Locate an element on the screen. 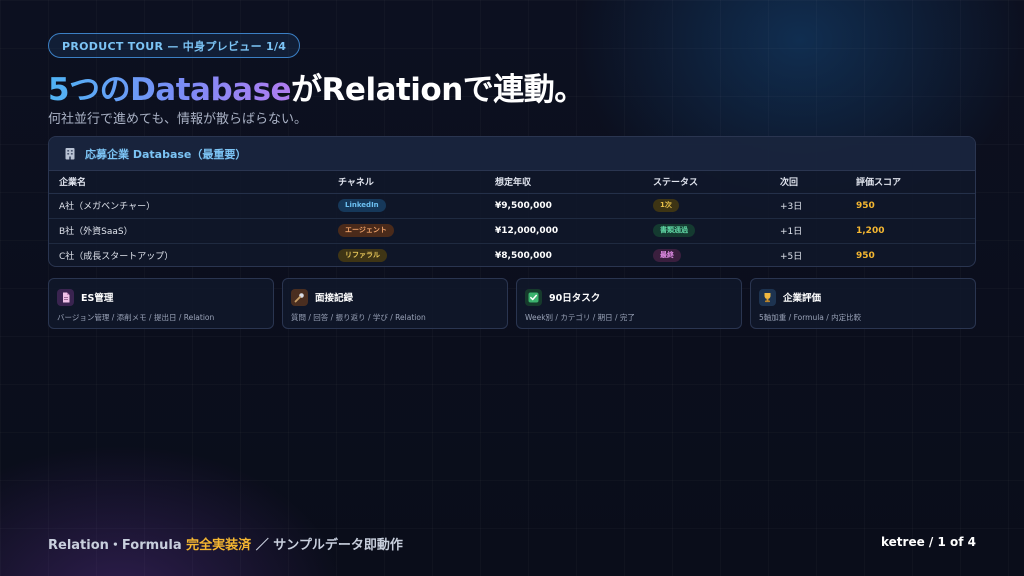  next-date: +3日 is located at coordinates (808, 206).